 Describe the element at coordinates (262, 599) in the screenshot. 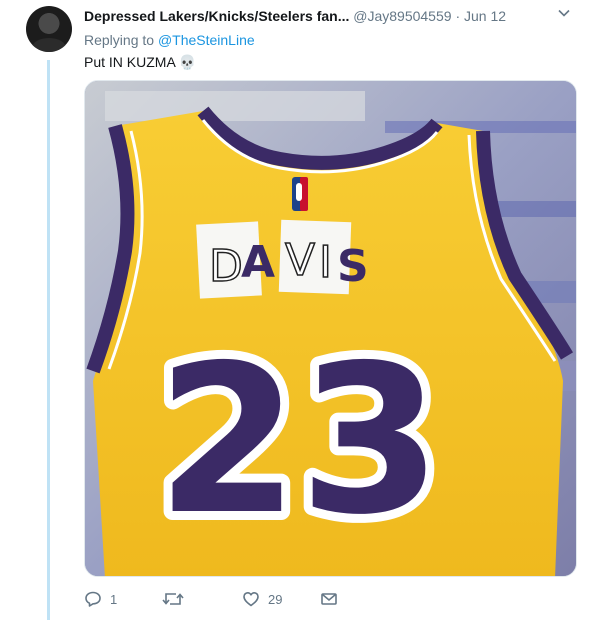

I see `like-button: 29` at that location.